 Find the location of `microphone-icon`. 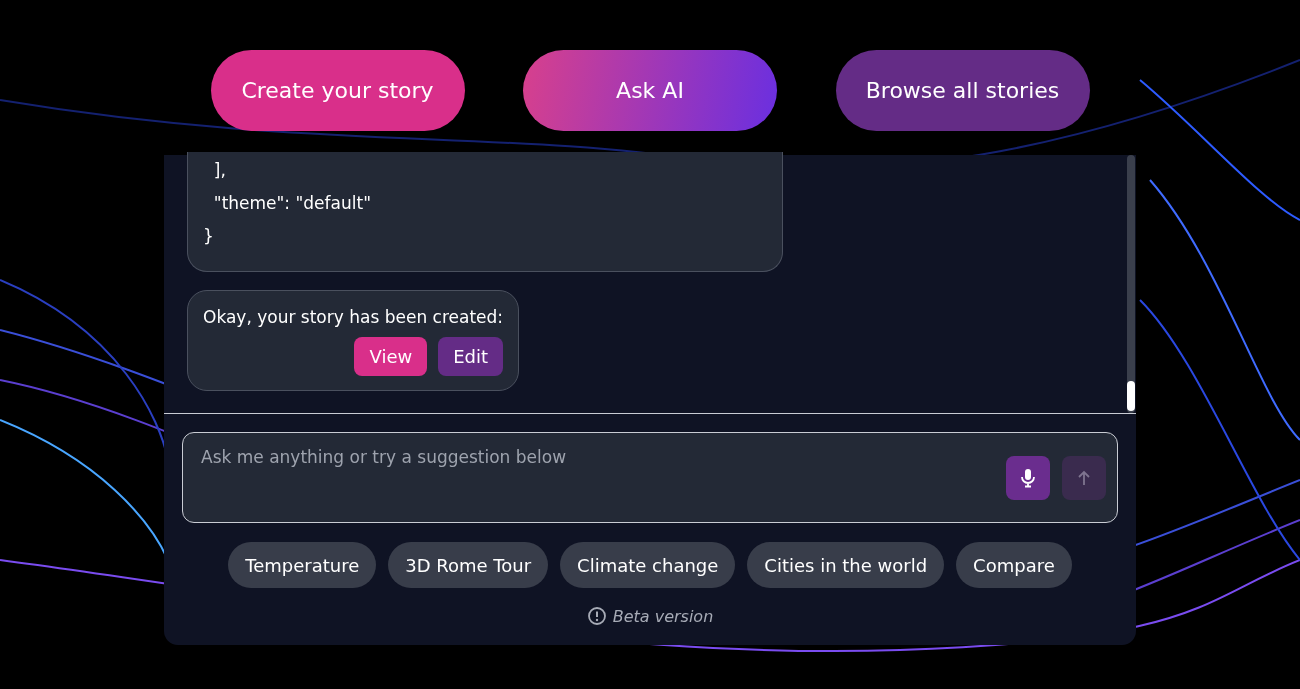

microphone-icon is located at coordinates (1028, 478).